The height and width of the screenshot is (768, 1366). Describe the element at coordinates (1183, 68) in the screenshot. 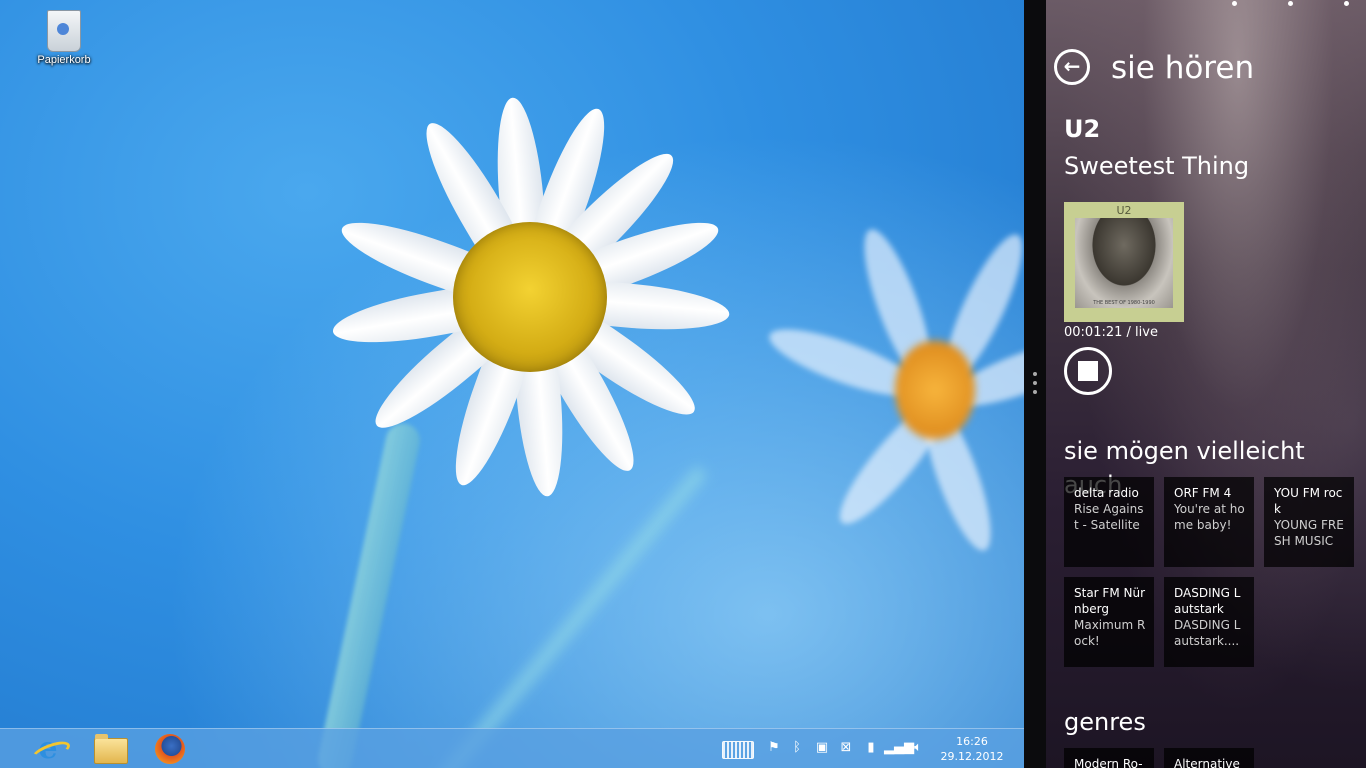

I see `page-title: sie hören` at that location.